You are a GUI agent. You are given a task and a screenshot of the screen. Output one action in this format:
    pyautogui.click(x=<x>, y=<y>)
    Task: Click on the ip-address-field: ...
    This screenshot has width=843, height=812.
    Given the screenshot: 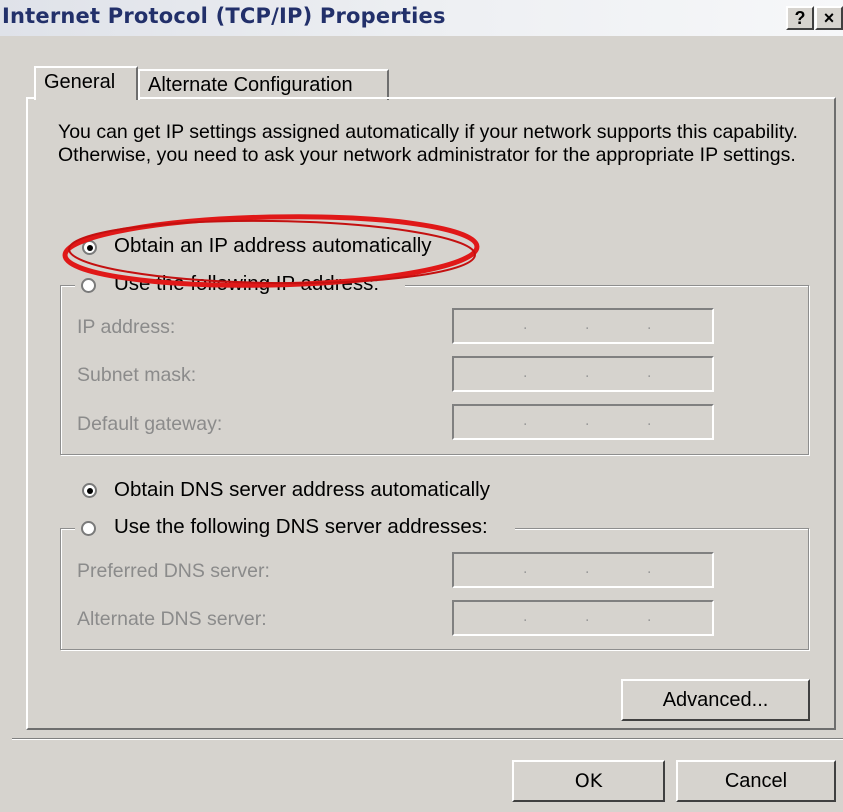 What is the action you would take?
    pyautogui.click(x=583, y=326)
    